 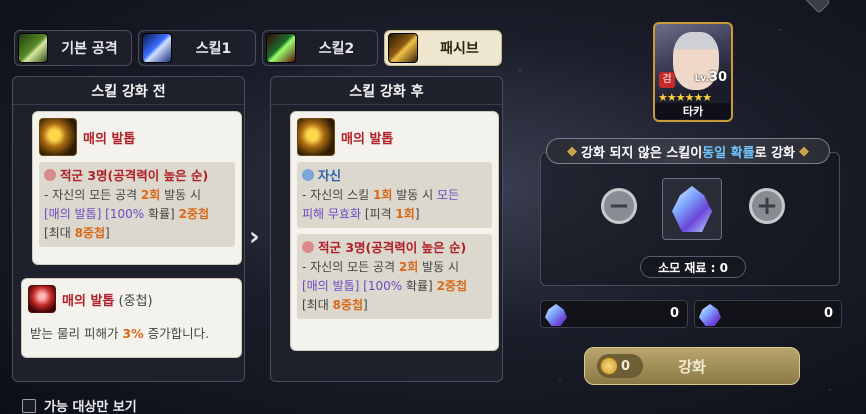 I want to click on tab-skill1: 스킬1, so click(x=197, y=48).